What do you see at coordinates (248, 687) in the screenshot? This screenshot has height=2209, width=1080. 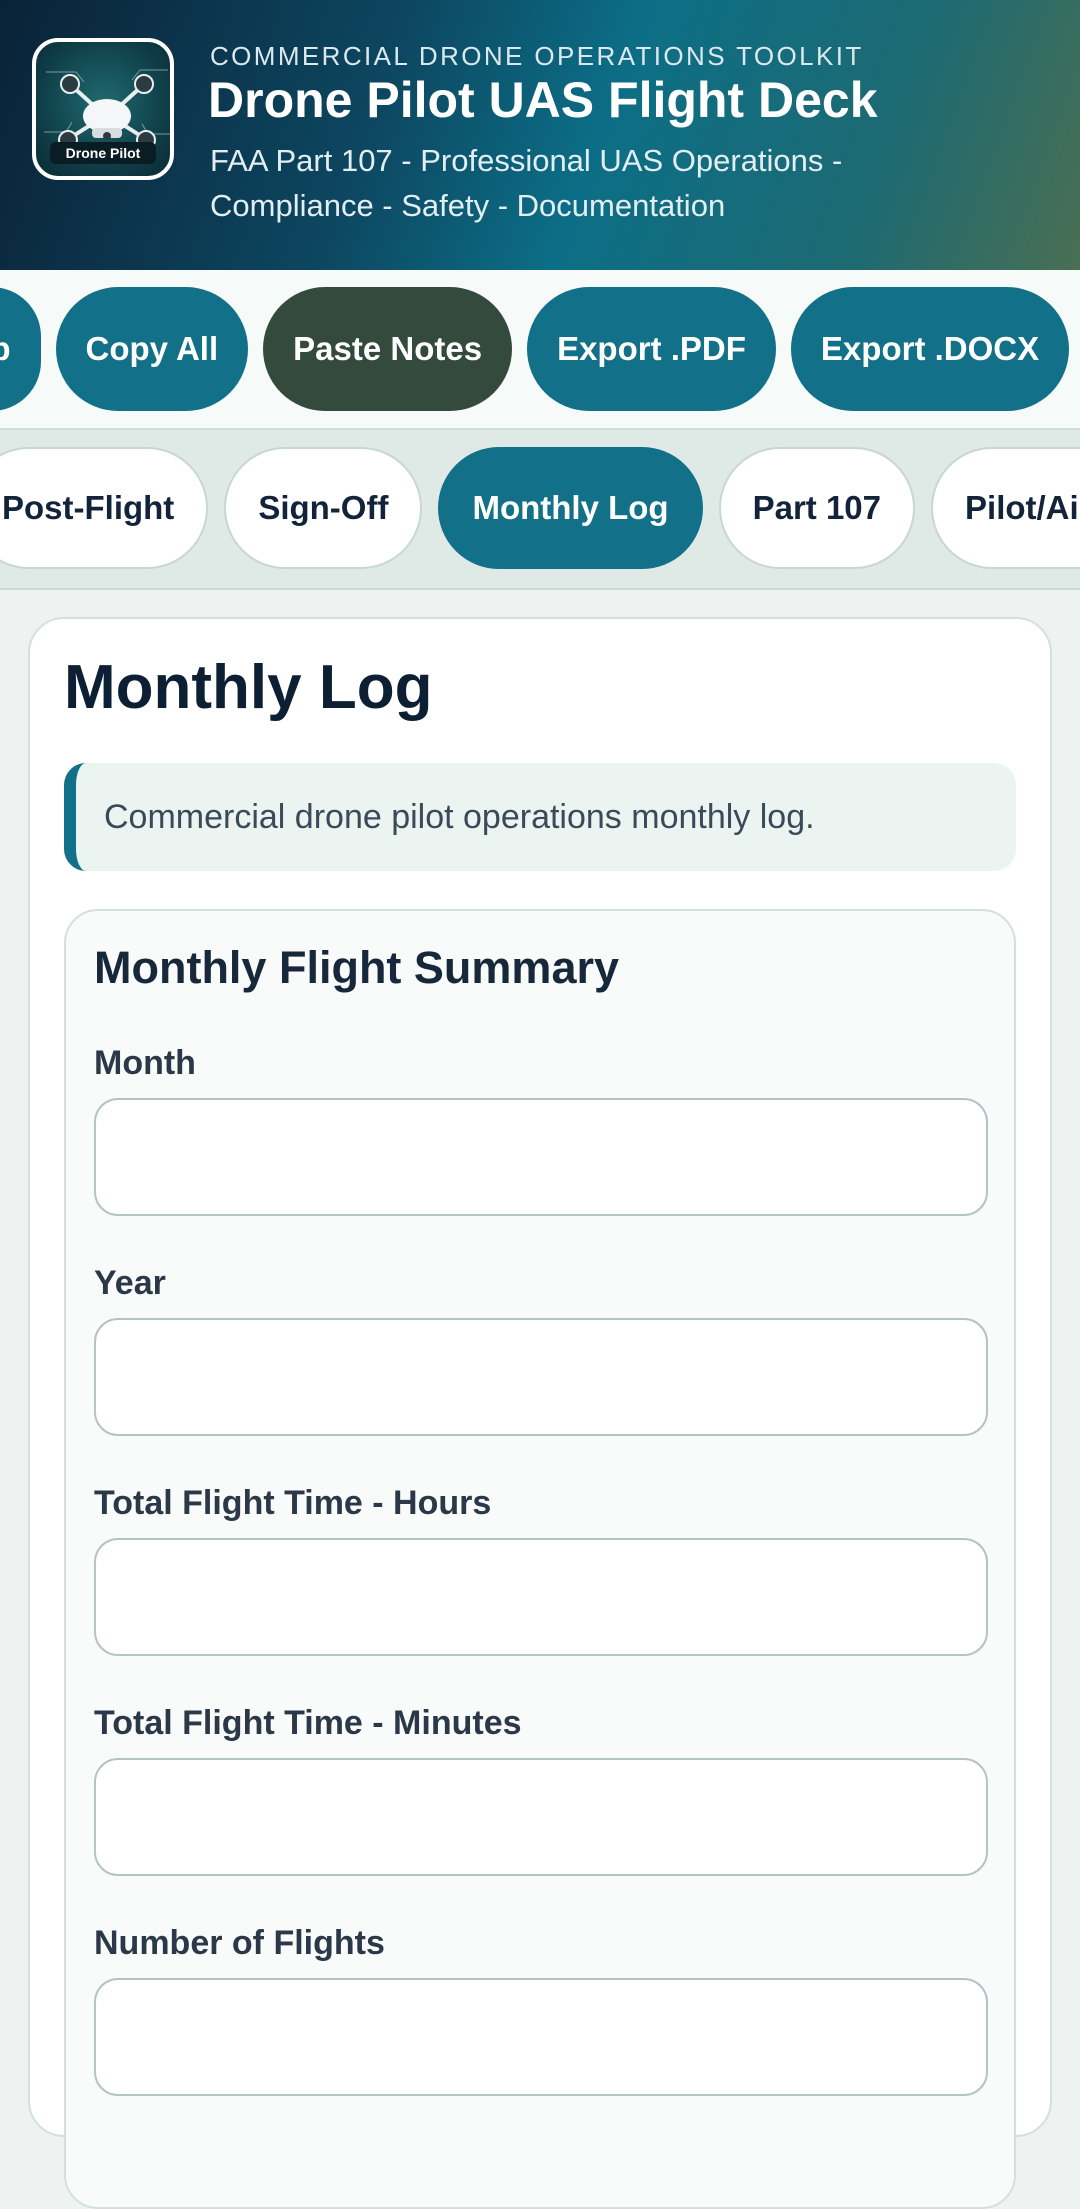 I see `page-title: Monthly Log` at bounding box center [248, 687].